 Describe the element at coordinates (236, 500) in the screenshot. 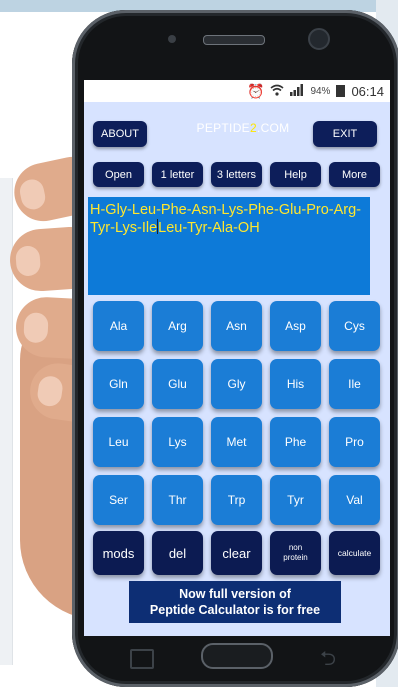

I see `aa-button-trp: Trp` at that location.